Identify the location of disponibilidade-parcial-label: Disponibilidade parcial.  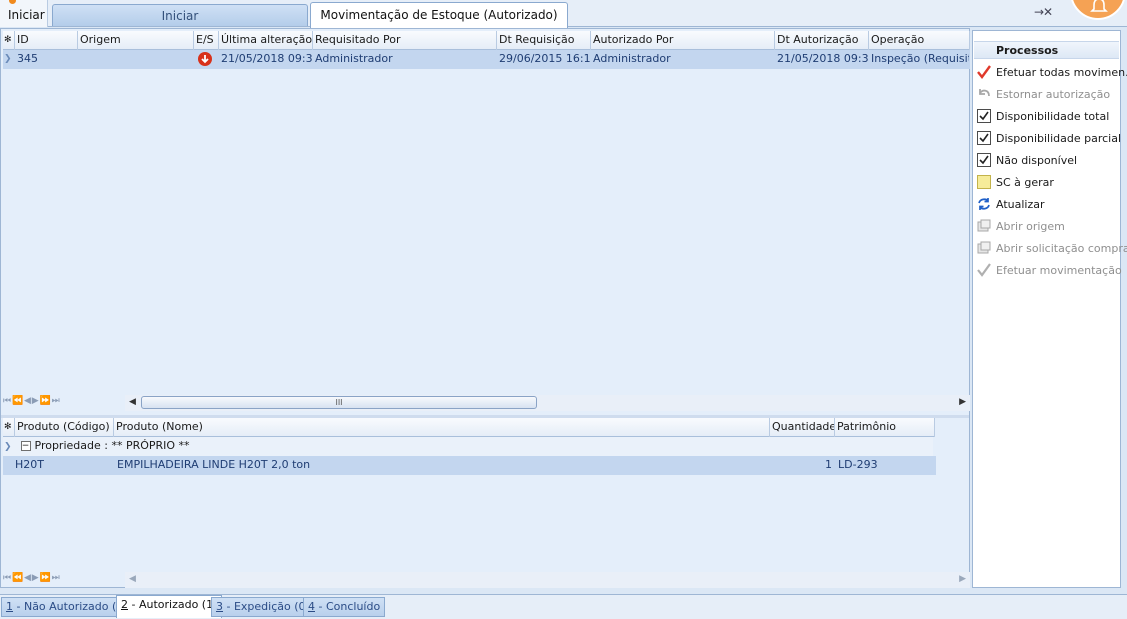
(1059, 138).